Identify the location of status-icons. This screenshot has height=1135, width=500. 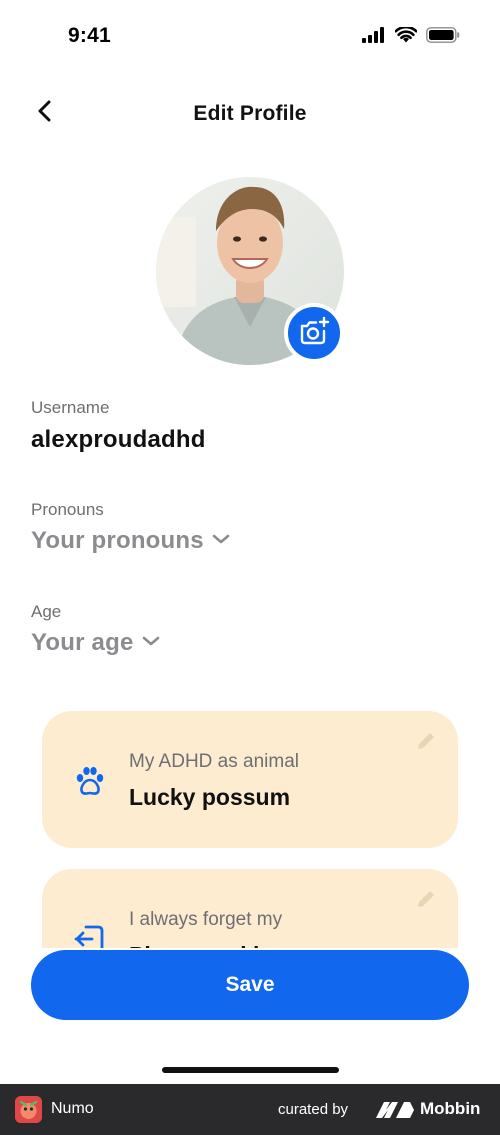
(411, 36).